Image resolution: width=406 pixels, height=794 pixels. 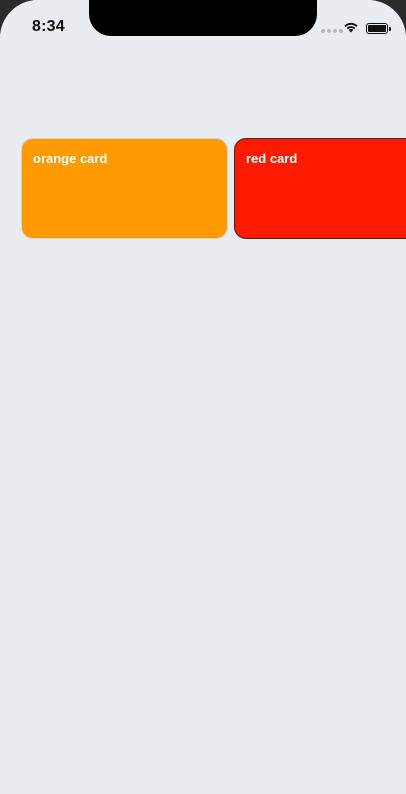 I want to click on signal-icon, so click(x=332, y=31).